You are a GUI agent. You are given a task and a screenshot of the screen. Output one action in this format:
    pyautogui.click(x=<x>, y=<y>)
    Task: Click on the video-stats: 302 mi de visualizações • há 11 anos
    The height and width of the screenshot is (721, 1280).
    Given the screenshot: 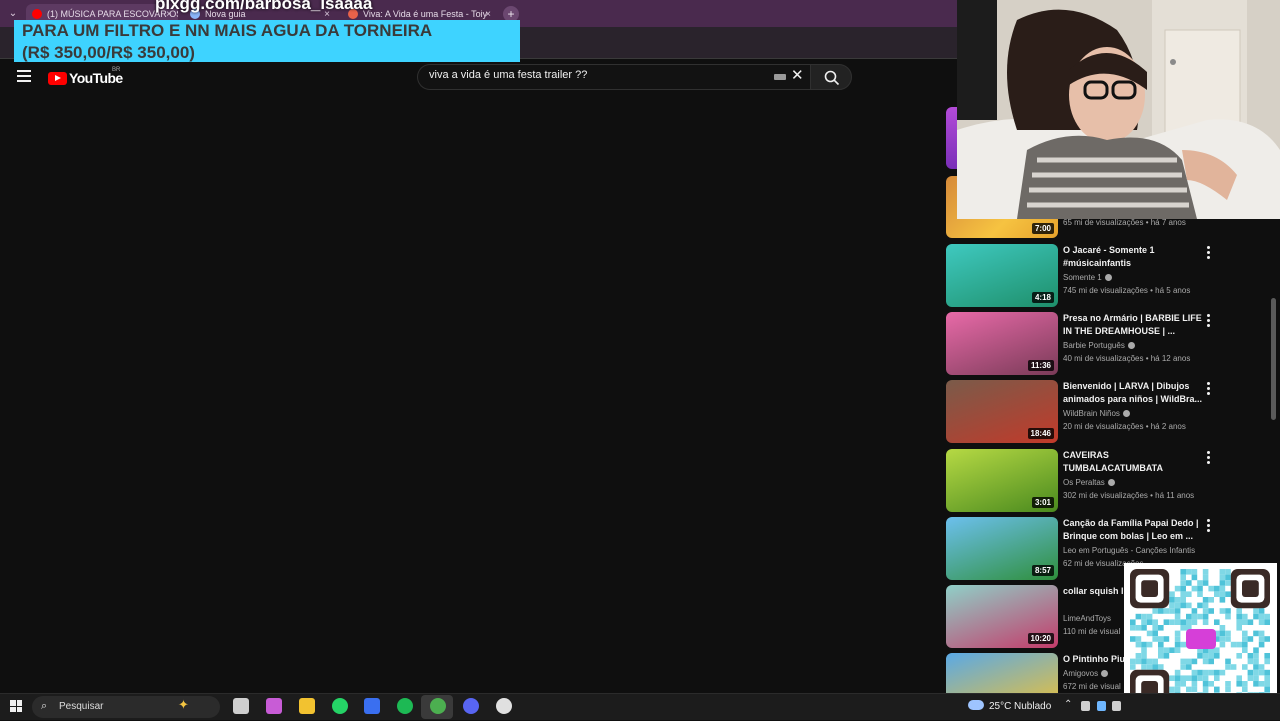 What is the action you would take?
    pyautogui.click(x=1129, y=495)
    